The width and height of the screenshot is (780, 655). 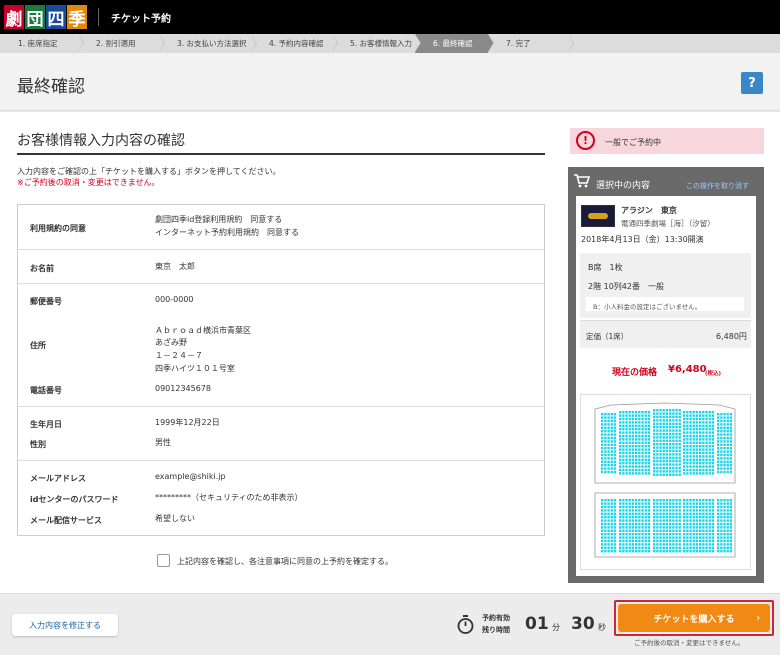 I want to click on confirm-label: 上記内容を確認し、各注意事項に同意の上予約を確定する。, so click(x=285, y=561).